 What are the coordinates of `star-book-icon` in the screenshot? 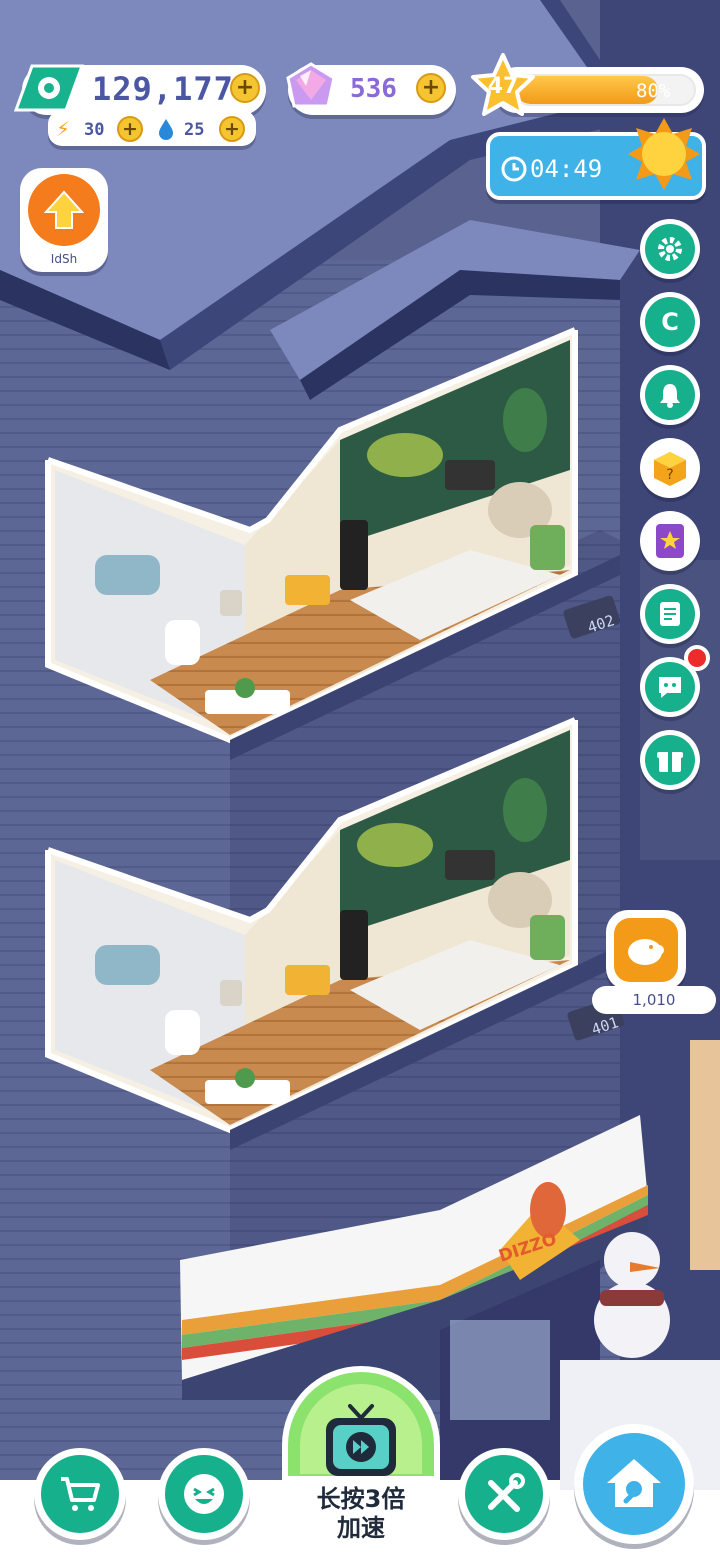 It's located at (670, 541).